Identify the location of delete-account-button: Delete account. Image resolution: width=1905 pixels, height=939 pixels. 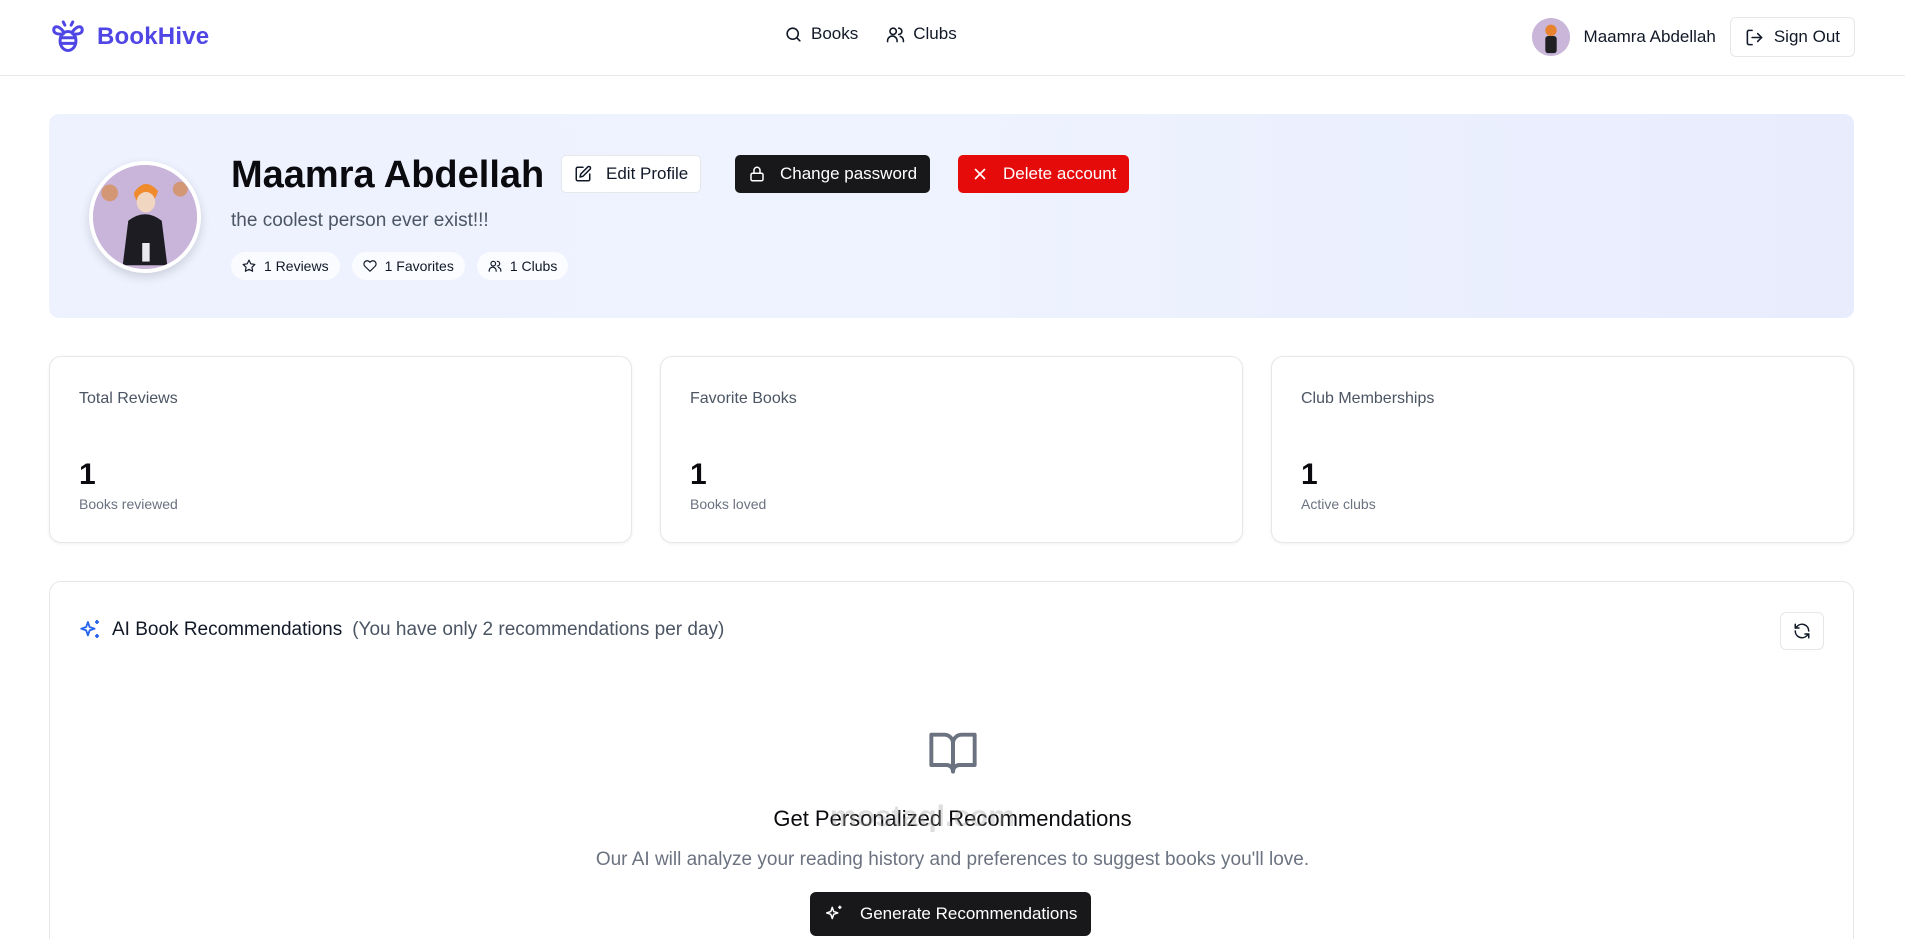
(1044, 174).